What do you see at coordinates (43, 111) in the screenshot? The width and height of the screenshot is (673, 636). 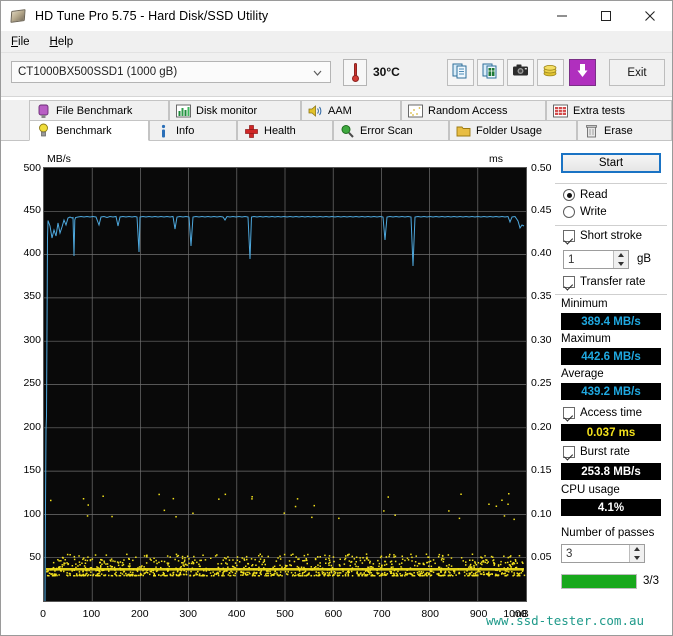 I see `purple-bulb-icon` at bounding box center [43, 111].